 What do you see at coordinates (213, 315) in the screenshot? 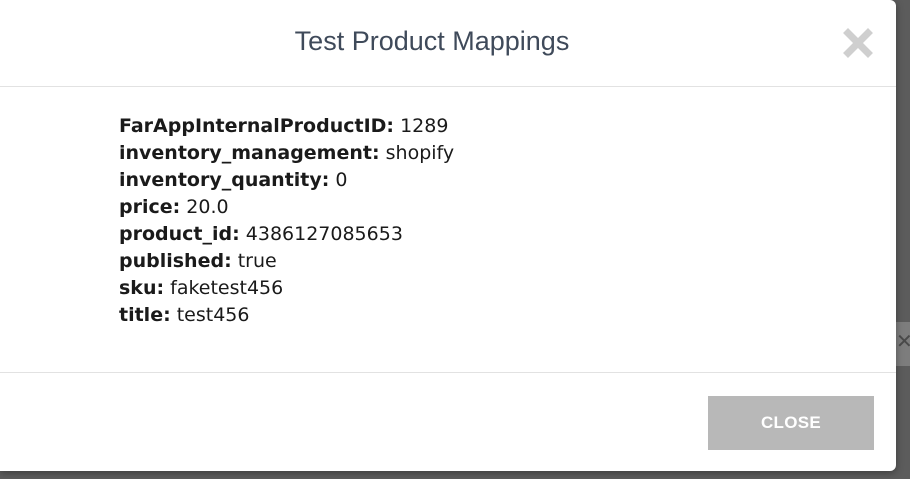
I see `field-value: test456` at bounding box center [213, 315].